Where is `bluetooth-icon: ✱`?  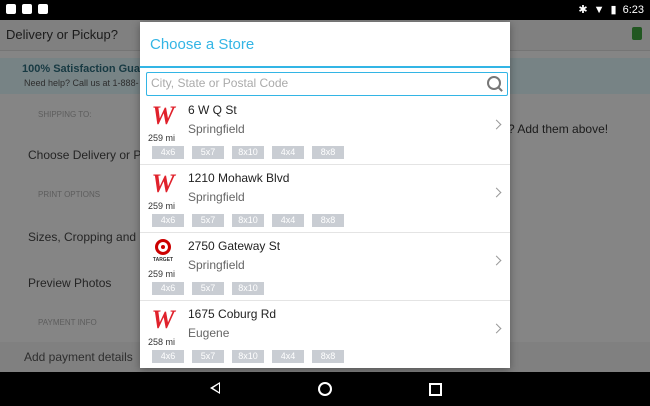
bluetooth-icon: ✱ is located at coordinates (583, 10).